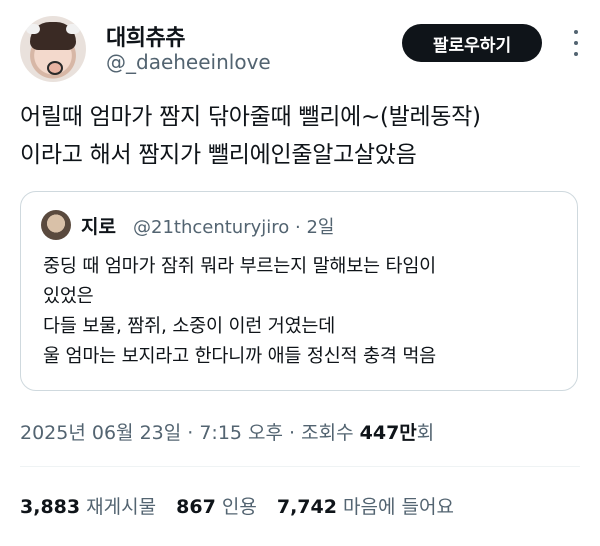 The width and height of the screenshot is (600, 546). I want to click on author-handle: @_daeheeinlove, so click(188, 62).